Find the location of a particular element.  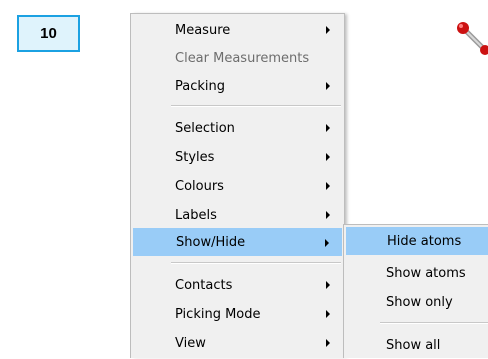

menu-item-view: View is located at coordinates (237, 343).